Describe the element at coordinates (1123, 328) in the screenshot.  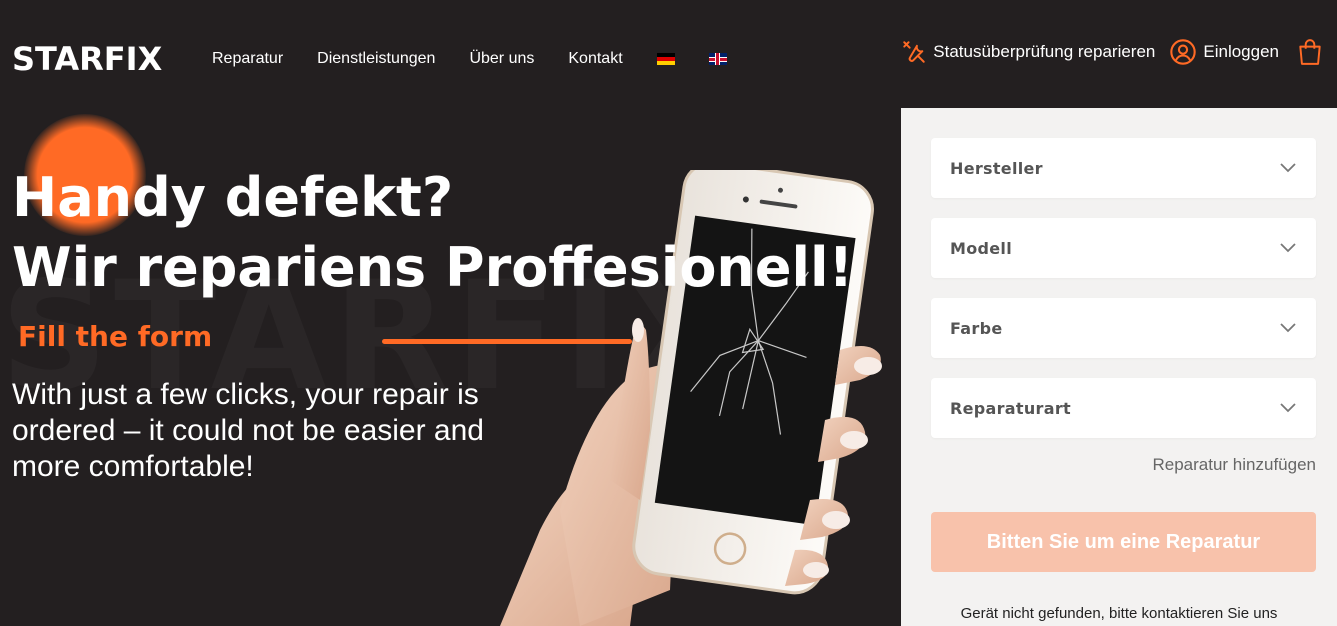
I see `color-select: Farbe` at that location.